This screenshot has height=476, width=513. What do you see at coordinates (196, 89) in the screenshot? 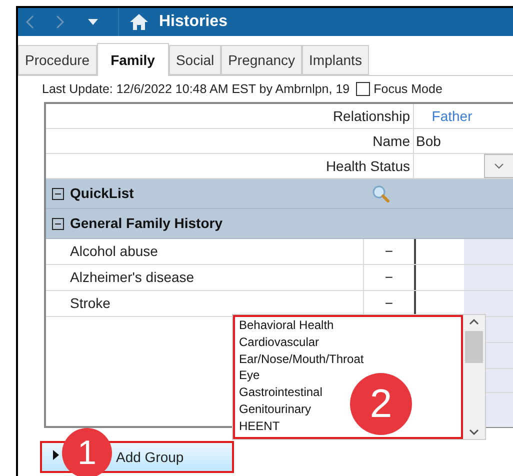
I see `last-update-text: Last Update: 12/6/2022 10:48 AM EST by Ambrnlpn, 19` at bounding box center [196, 89].